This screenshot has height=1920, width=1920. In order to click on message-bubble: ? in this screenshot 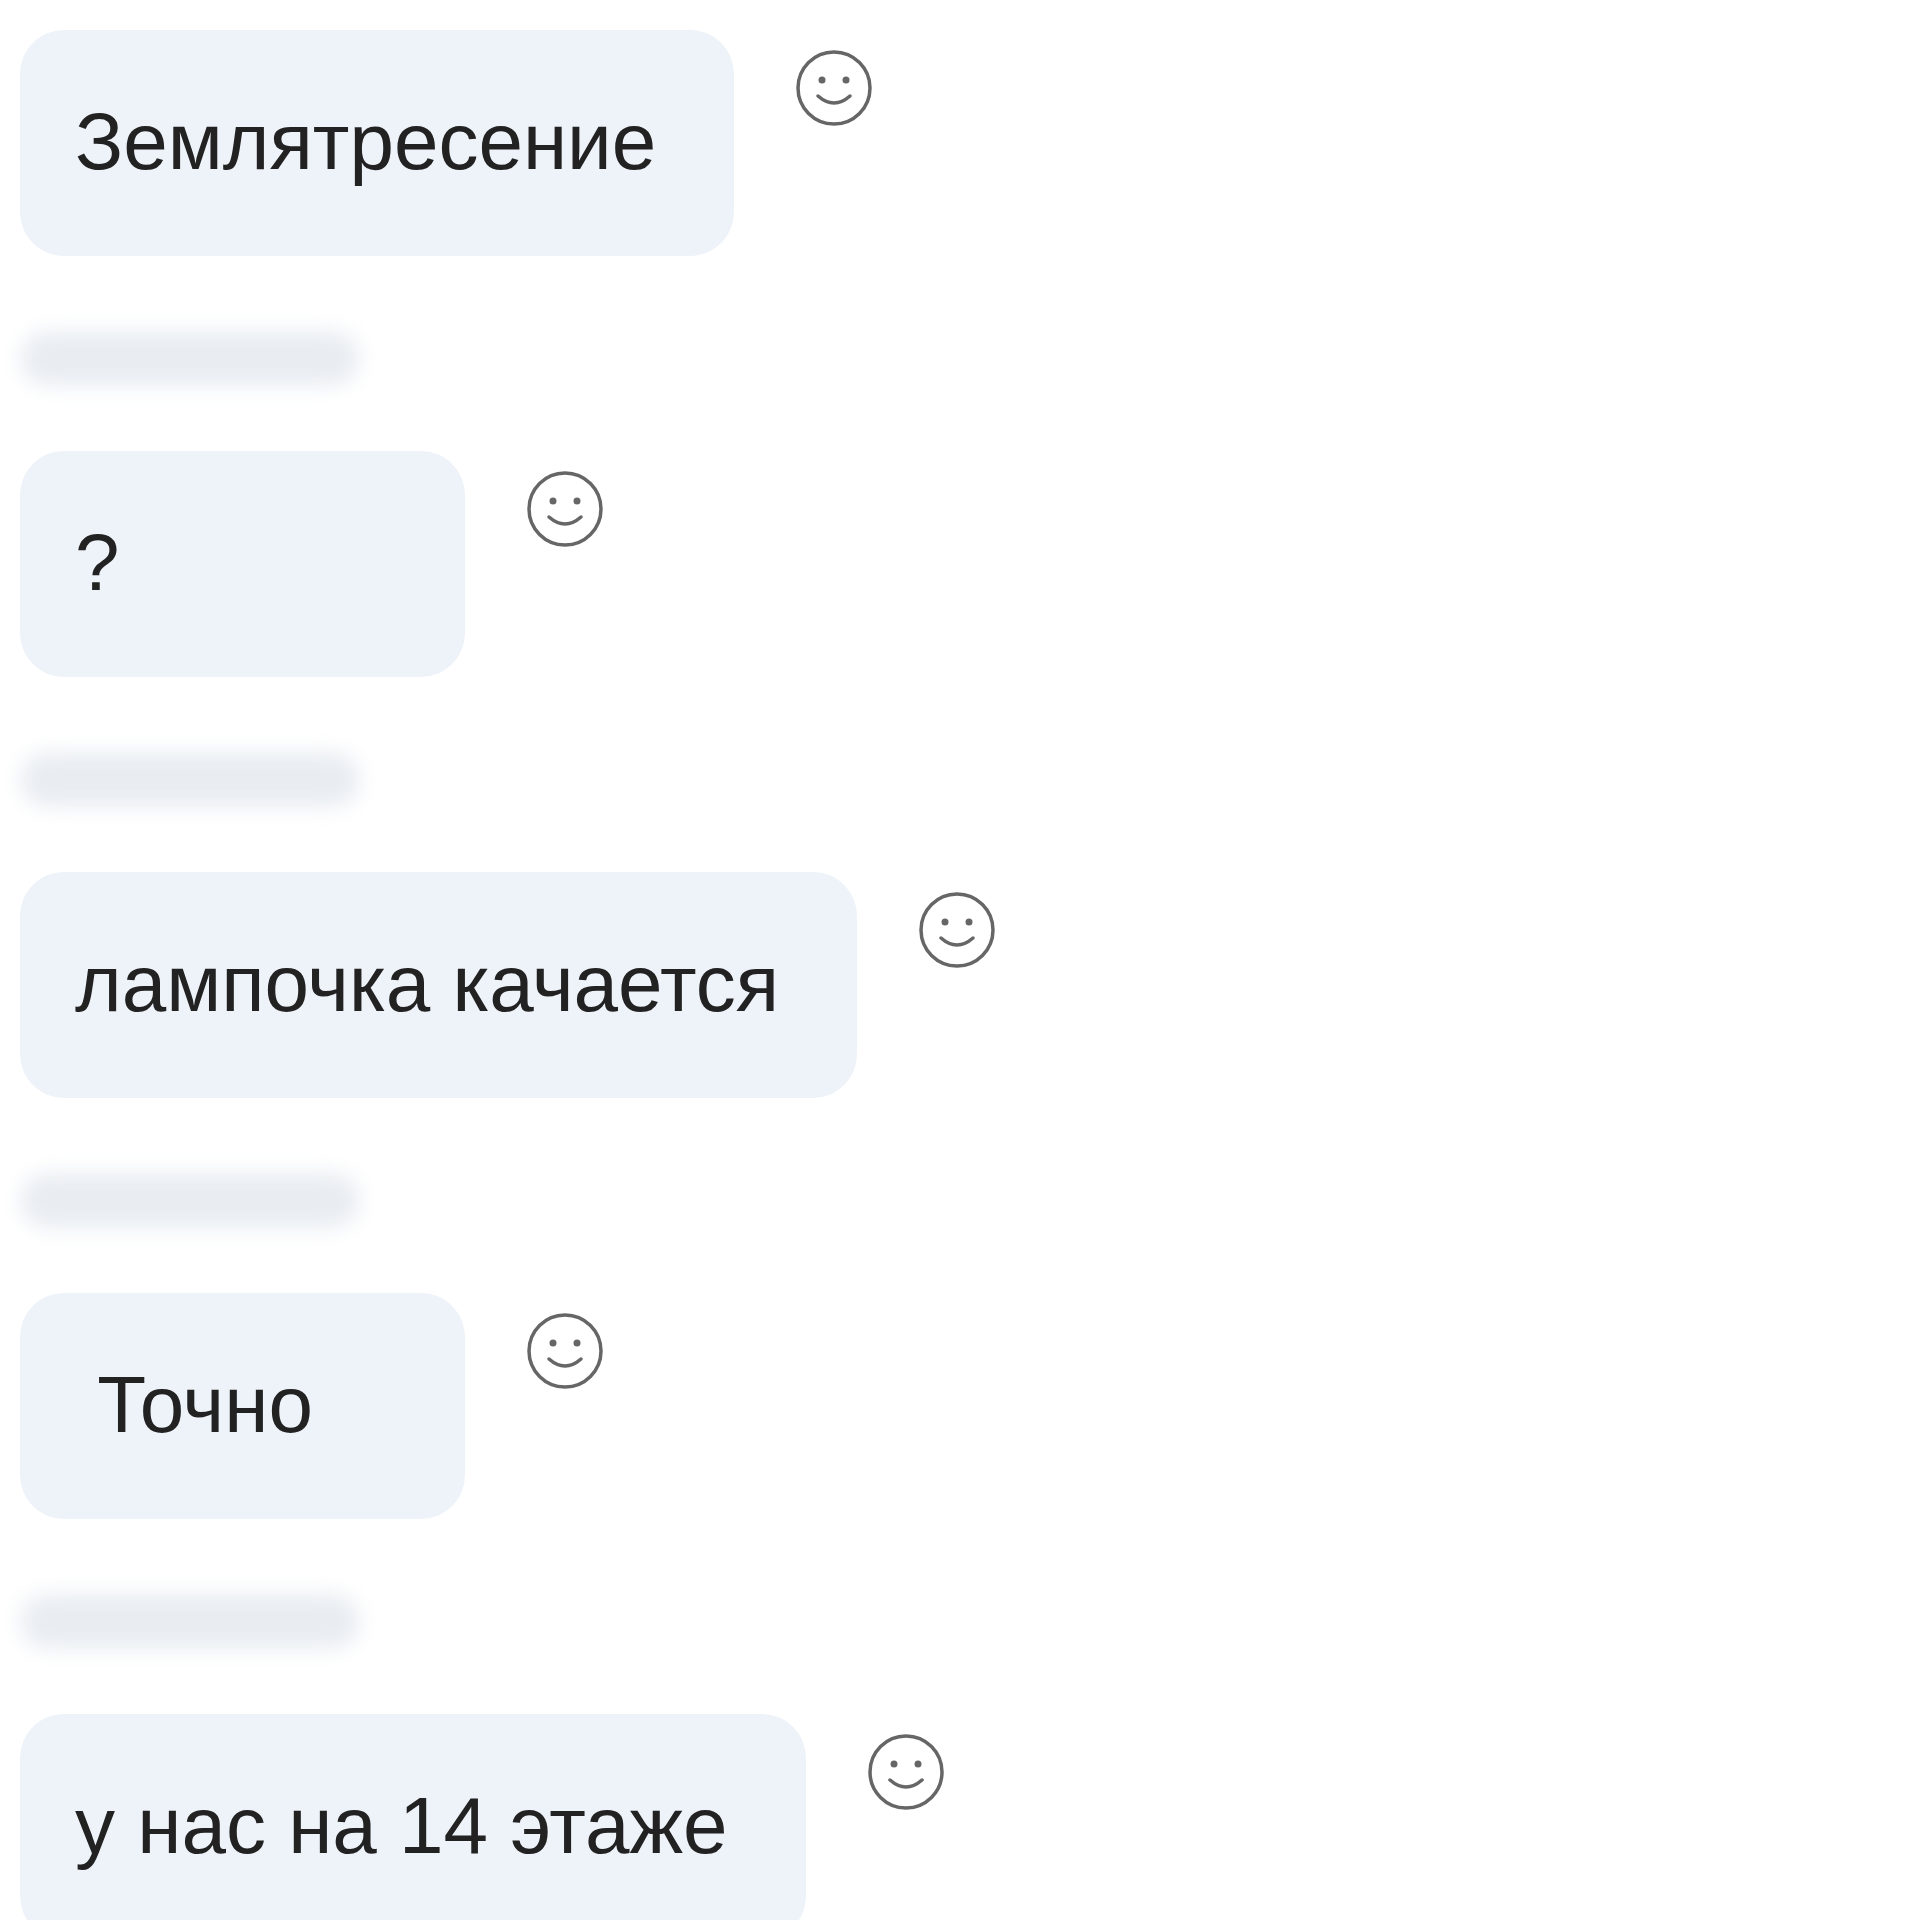, I will do `click(242, 564)`.